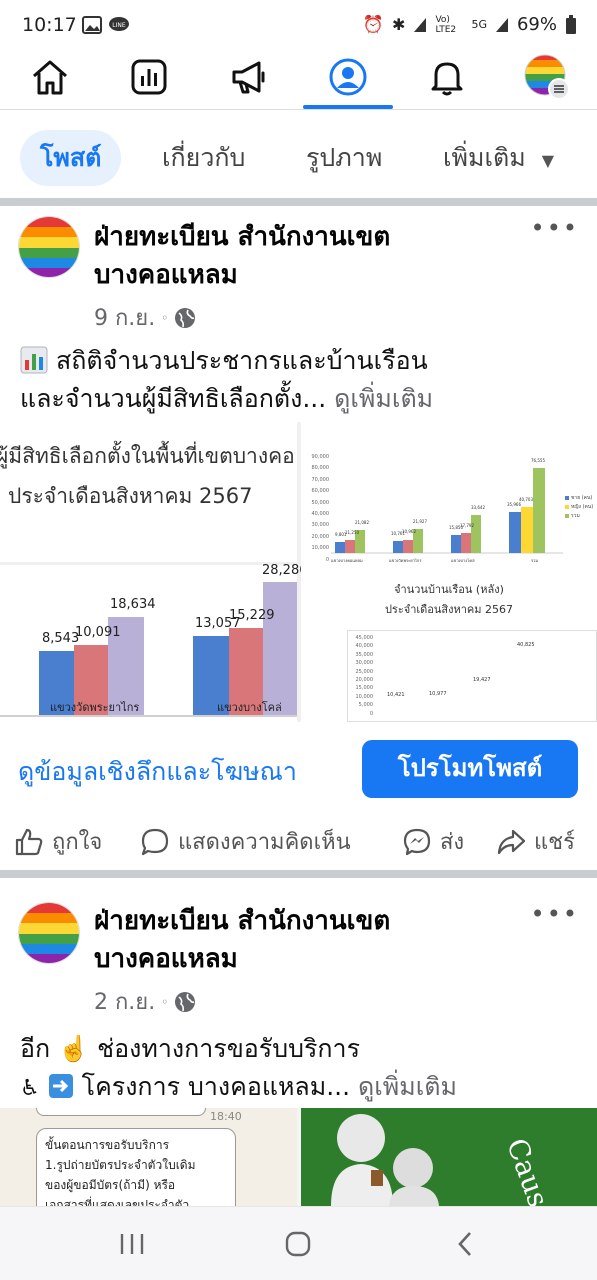 This screenshot has width=597, height=1280. Describe the element at coordinates (478, 507) in the screenshot. I see `val-3-2: 33,642` at that location.